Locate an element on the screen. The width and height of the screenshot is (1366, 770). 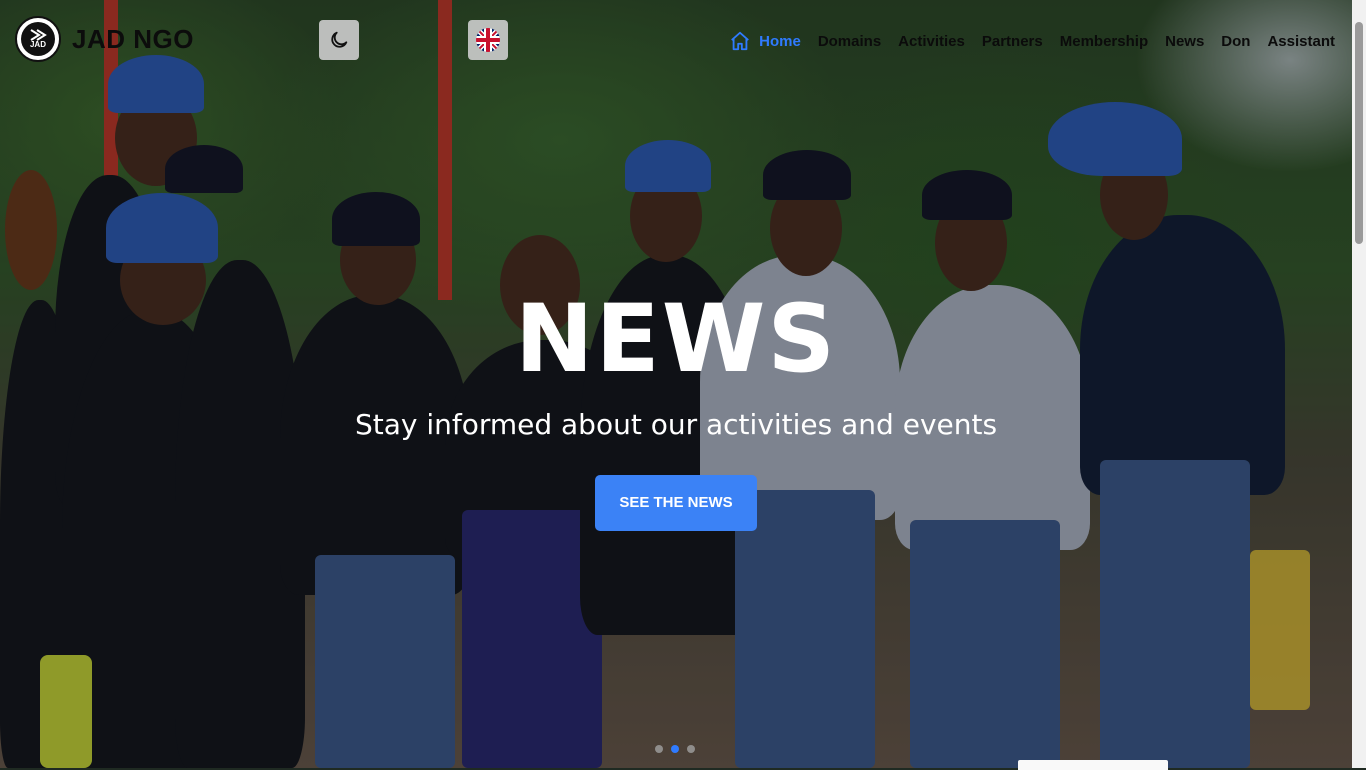
moon-icon is located at coordinates (339, 39).